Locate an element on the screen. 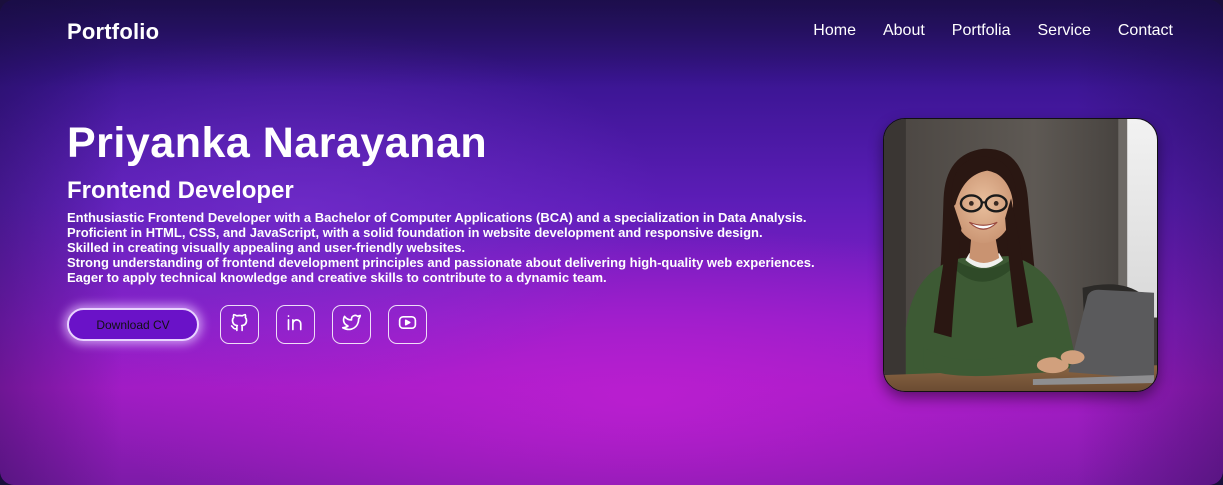 This screenshot has height=485, width=1223. github-link is located at coordinates (239, 324).